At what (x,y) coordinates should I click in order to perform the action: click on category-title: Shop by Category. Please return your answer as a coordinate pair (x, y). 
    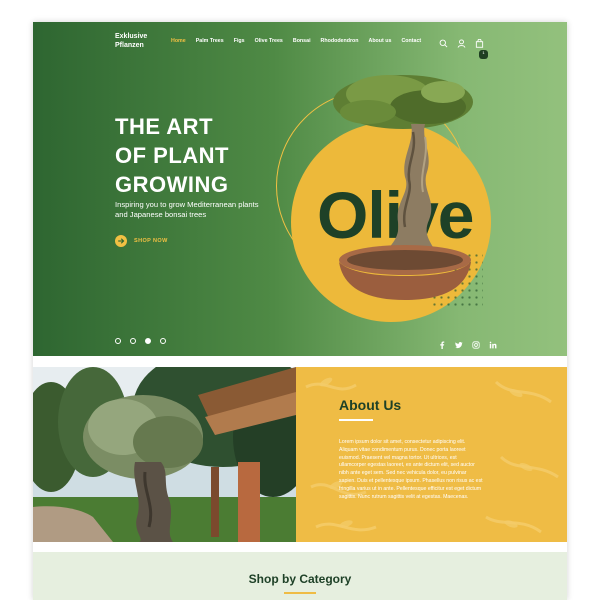
    Looking at the image, I should click on (300, 579).